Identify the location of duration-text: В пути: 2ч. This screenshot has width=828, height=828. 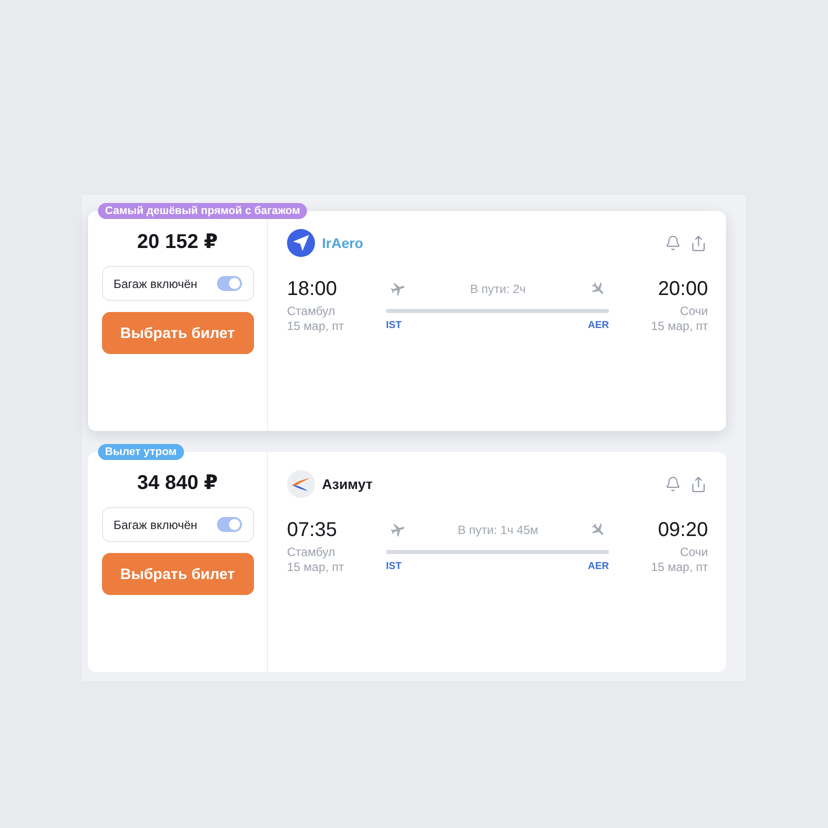
(498, 289).